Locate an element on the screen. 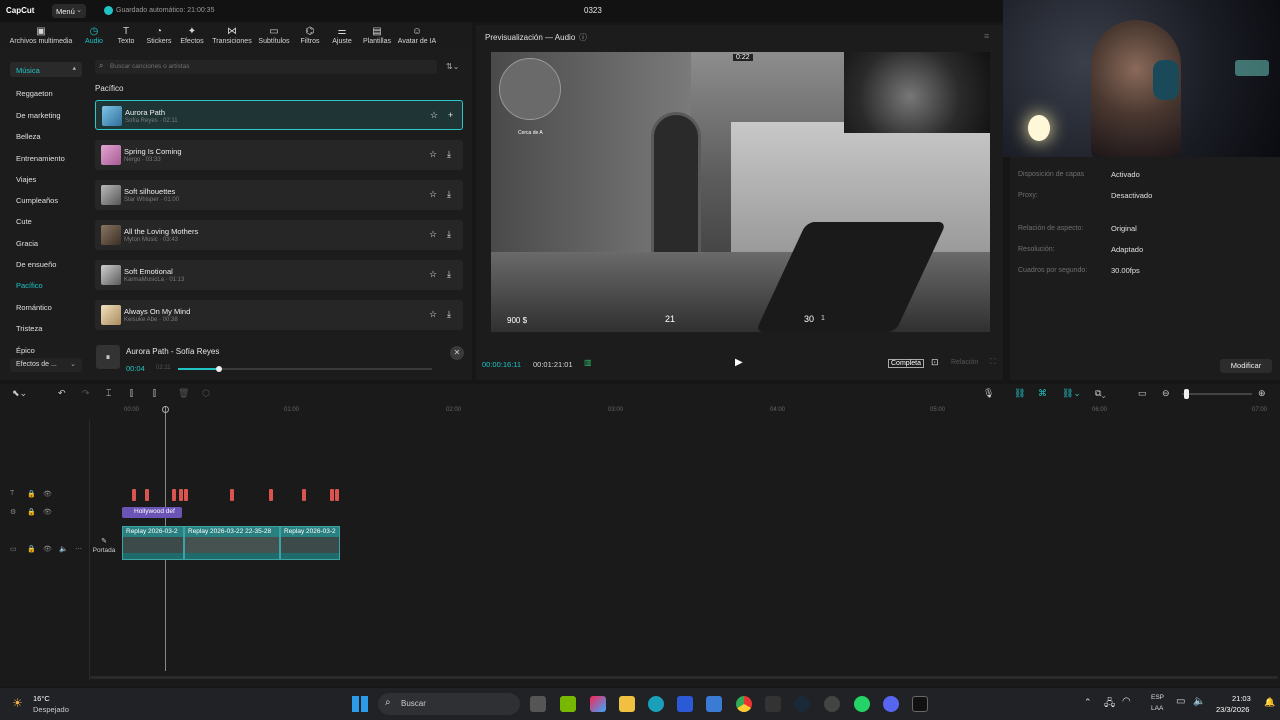 The width and height of the screenshot is (1280, 720). task-view-icon is located at coordinates (538, 704).